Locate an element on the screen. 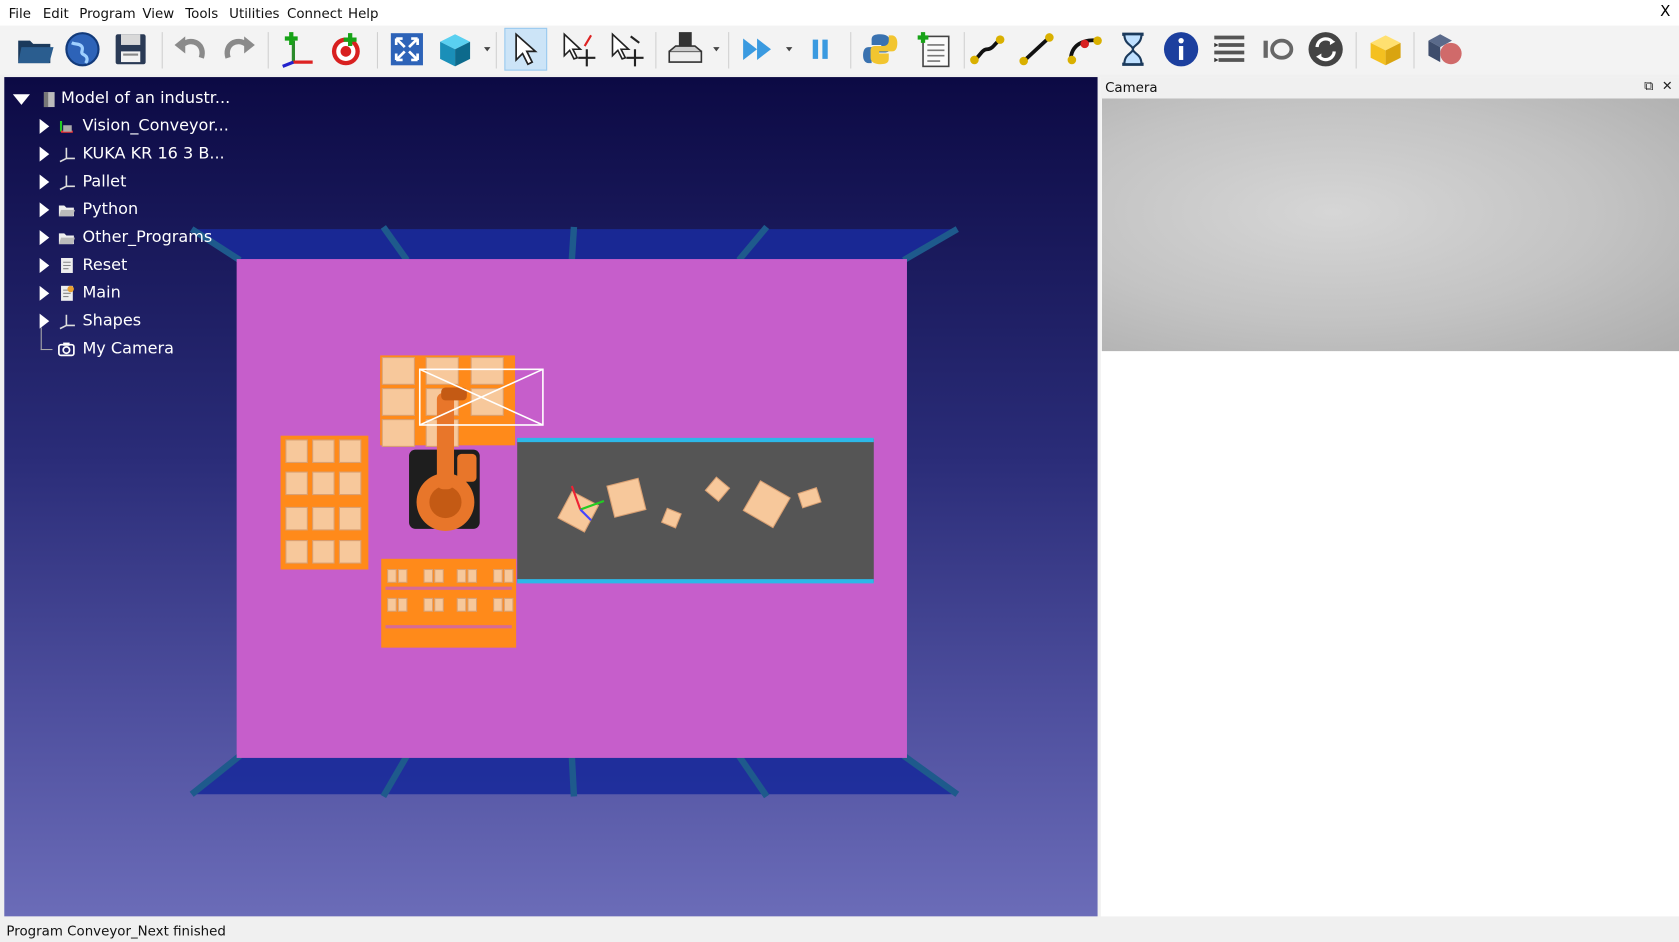  pause-instruction-icon is located at coordinates (1132, 49).